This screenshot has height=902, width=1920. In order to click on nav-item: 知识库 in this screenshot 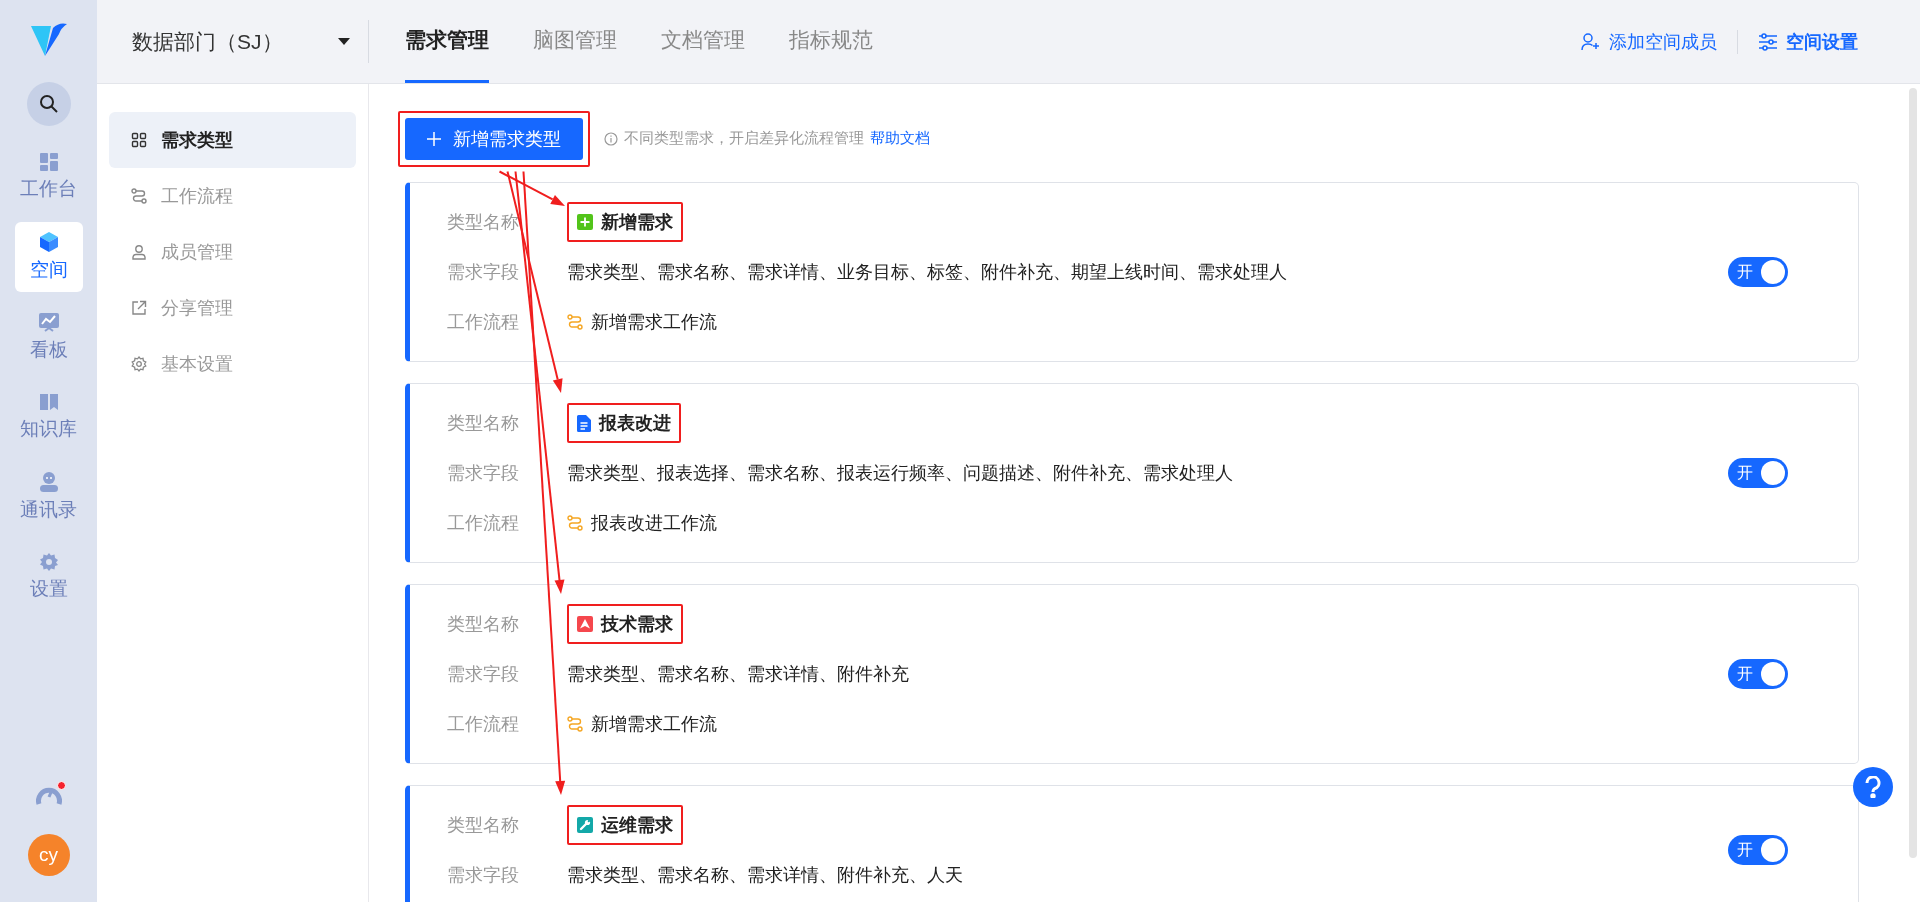, I will do `click(48, 417)`.